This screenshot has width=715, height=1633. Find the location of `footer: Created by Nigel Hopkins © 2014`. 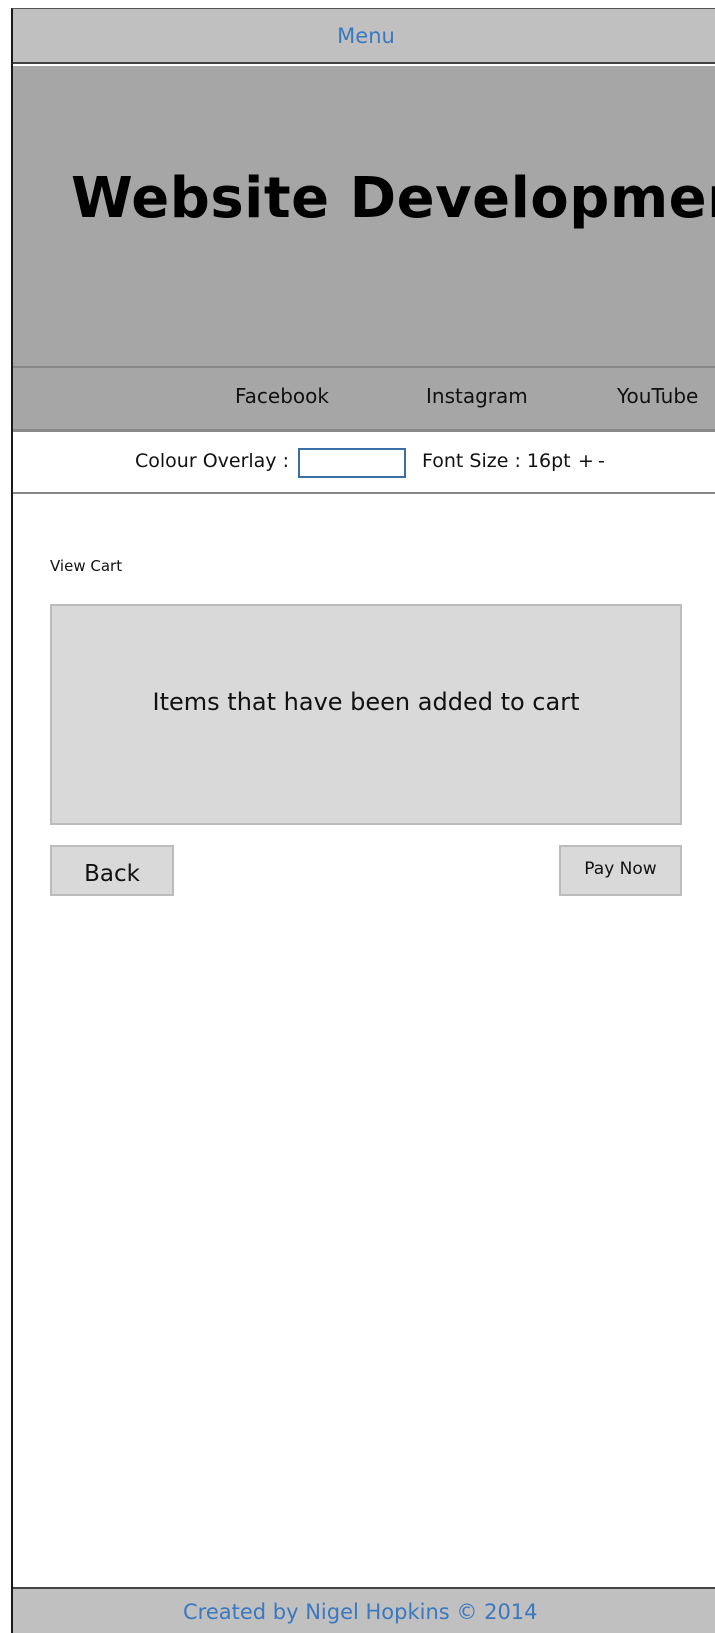

footer: Created by Nigel Hopkins © 2014 is located at coordinates (364, 1610).